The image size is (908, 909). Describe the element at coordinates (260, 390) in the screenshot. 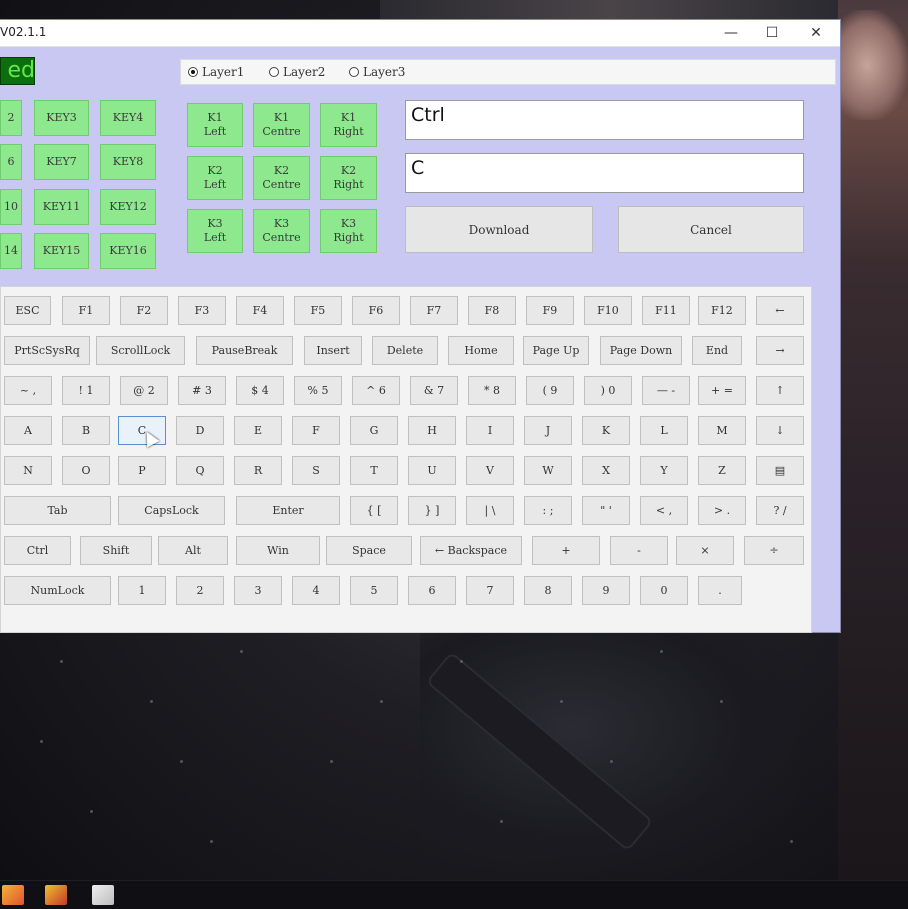

I see `key-4: $ 4` at that location.